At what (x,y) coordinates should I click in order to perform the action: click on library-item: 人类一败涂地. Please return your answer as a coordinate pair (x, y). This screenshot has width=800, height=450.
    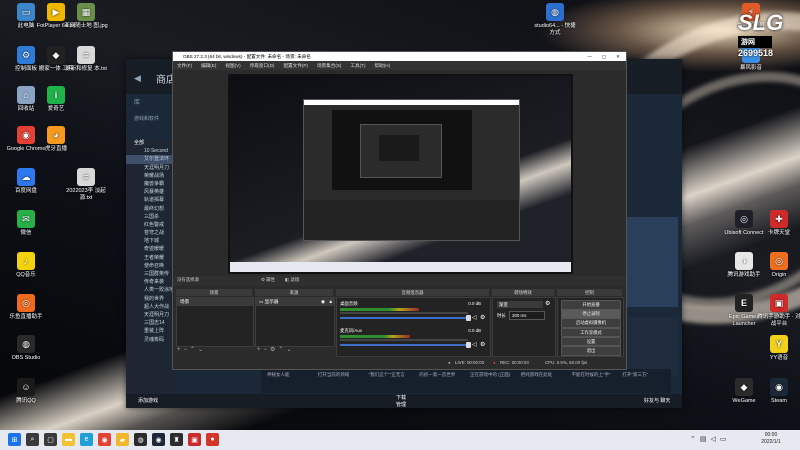
    Looking at the image, I should click on (152, 290).